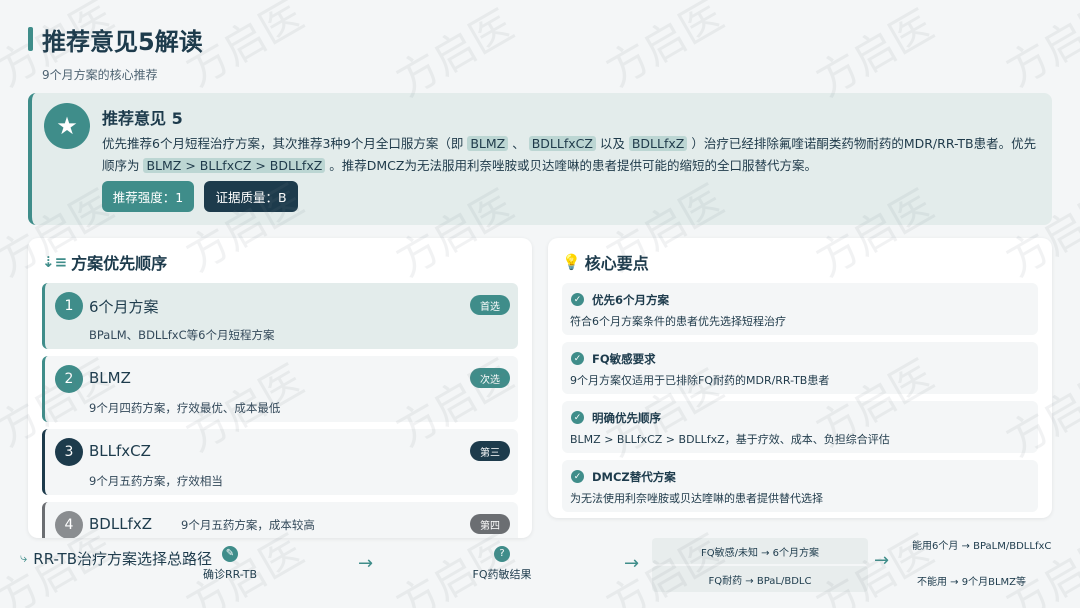 The image size is (1080, 608). What do you see at coordinates (696, 498) in the screenshot?
I see `keypoint-desc: 为无法使用利奈唑胺或贝达喹啉的患者提供替代选择` at bounding box center [696, 498].